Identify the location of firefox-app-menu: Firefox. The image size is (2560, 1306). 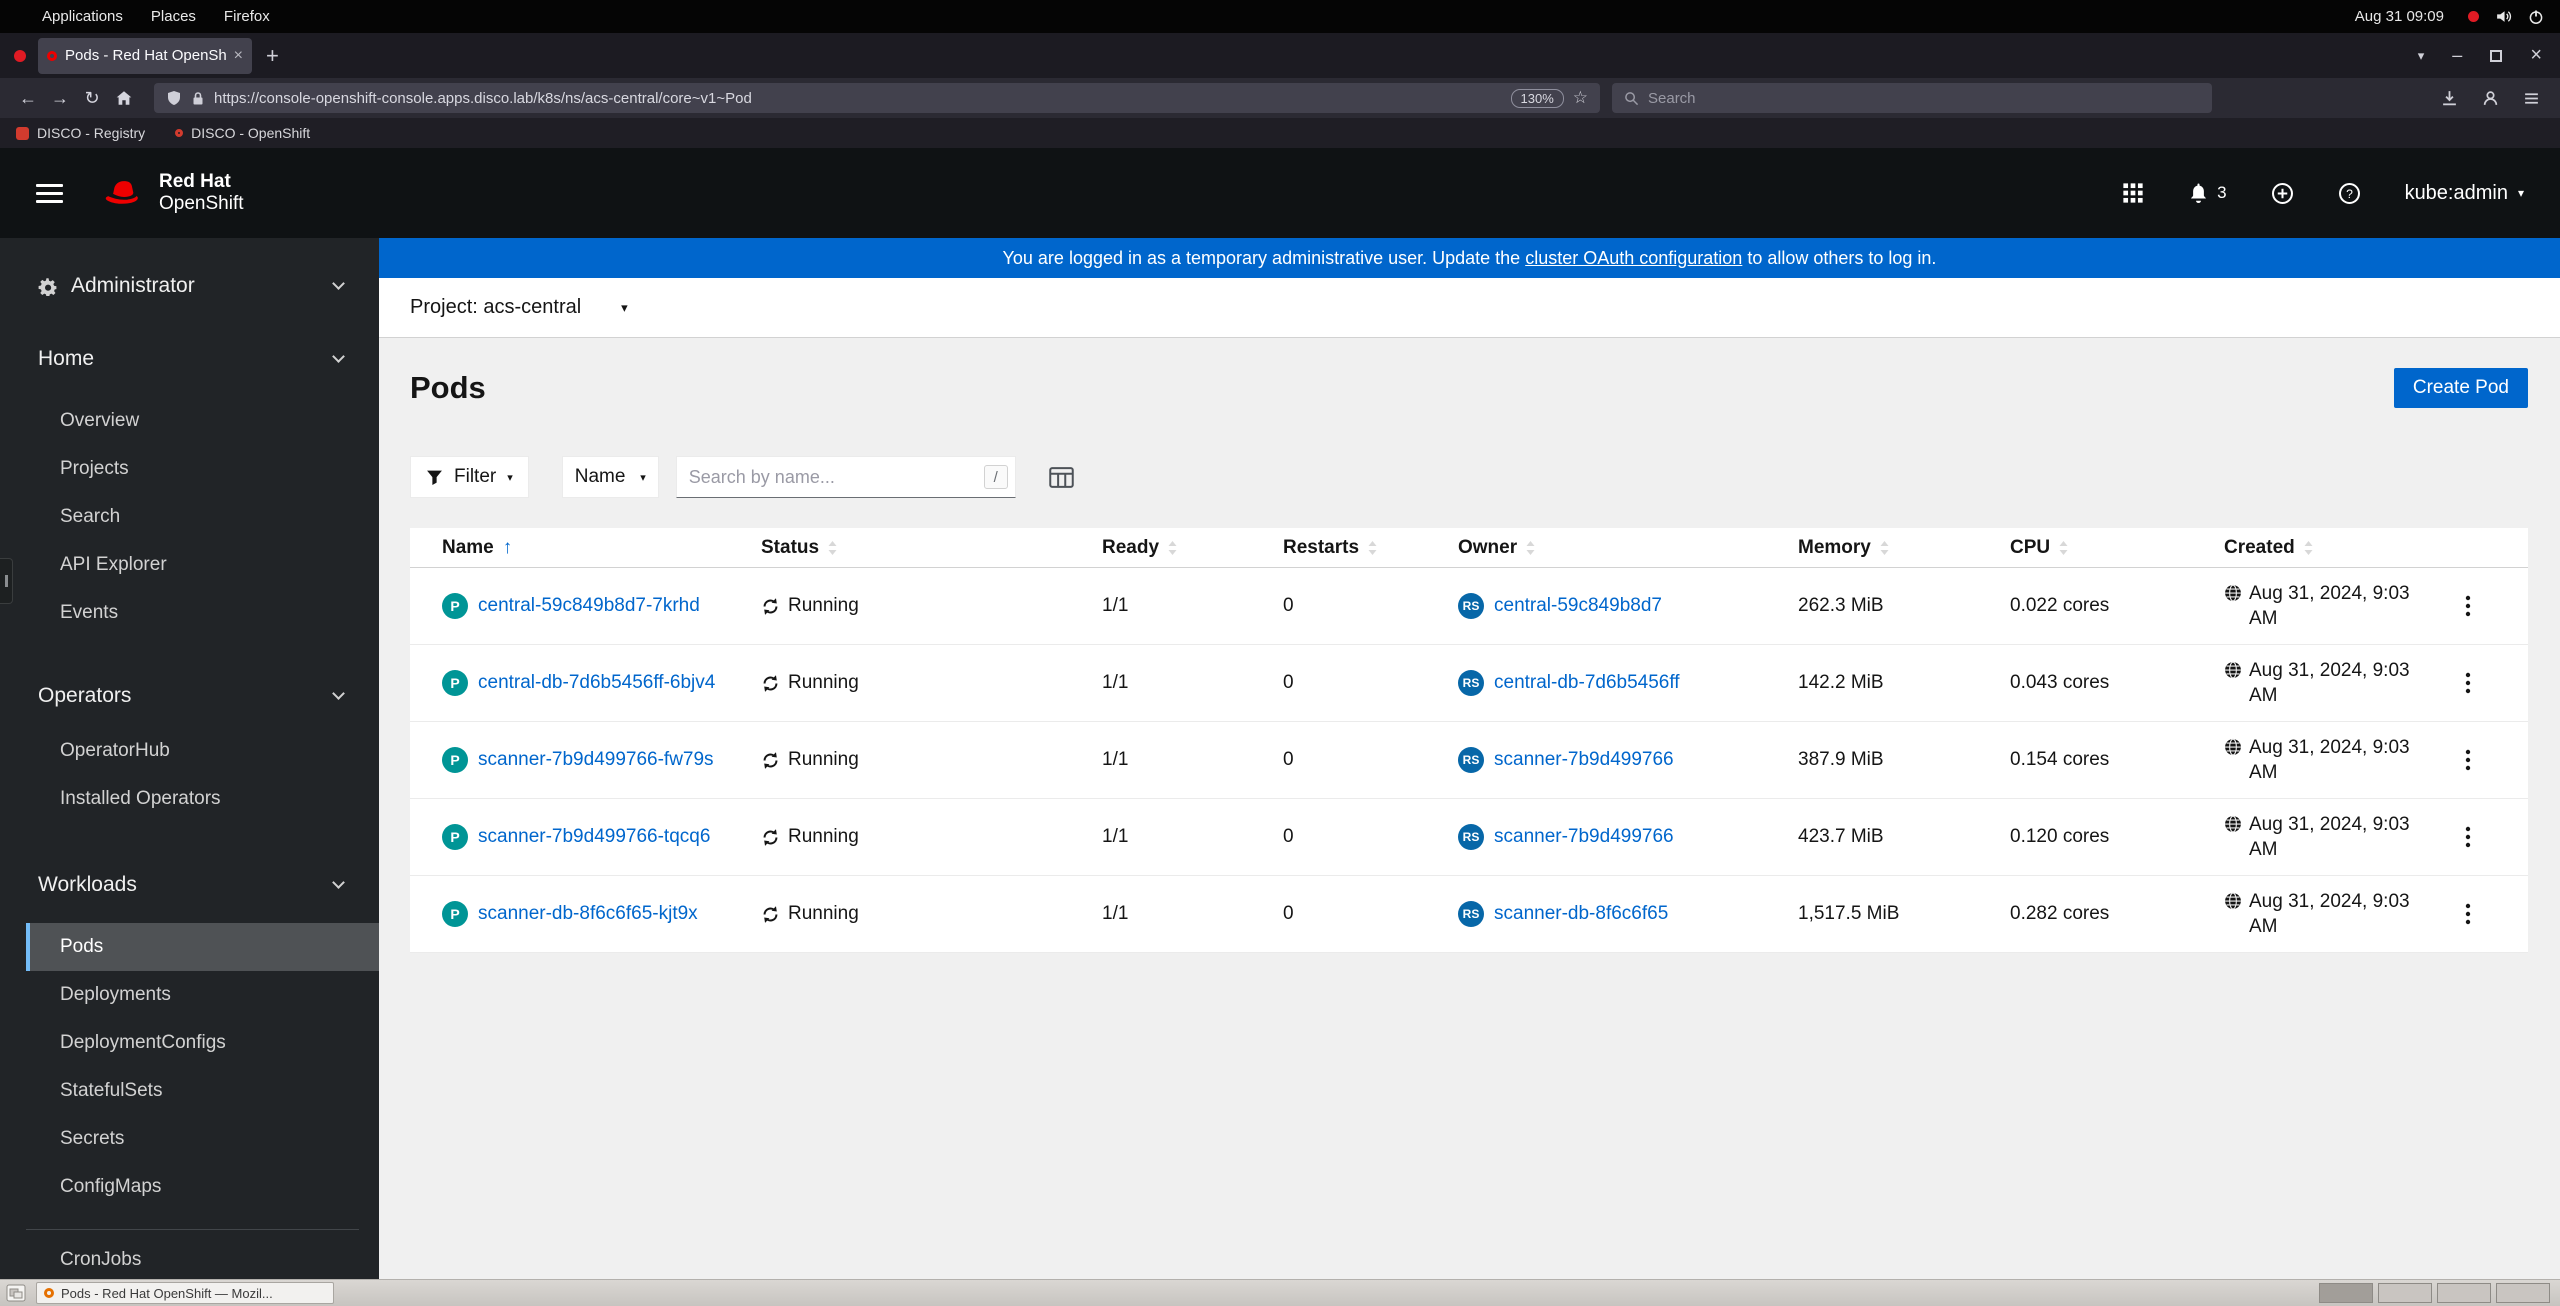
(247, 16).